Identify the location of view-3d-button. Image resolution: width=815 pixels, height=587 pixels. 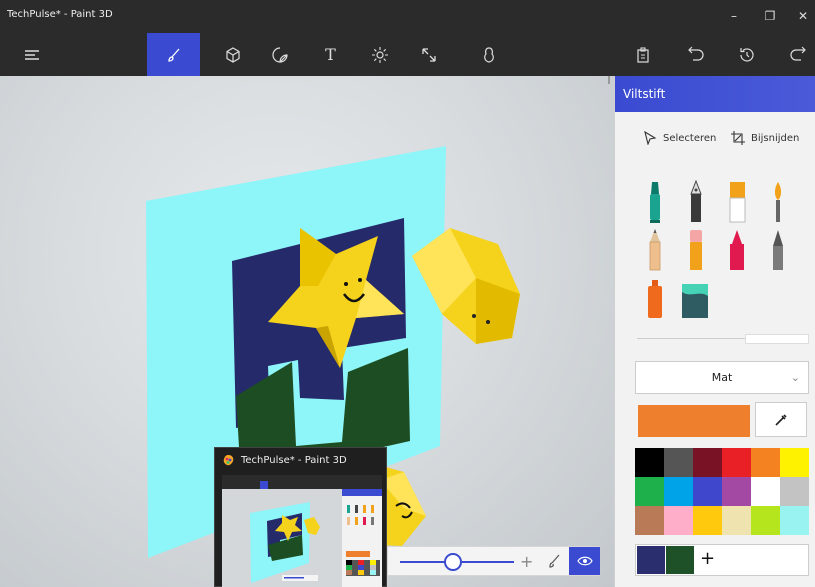
(584, 561).